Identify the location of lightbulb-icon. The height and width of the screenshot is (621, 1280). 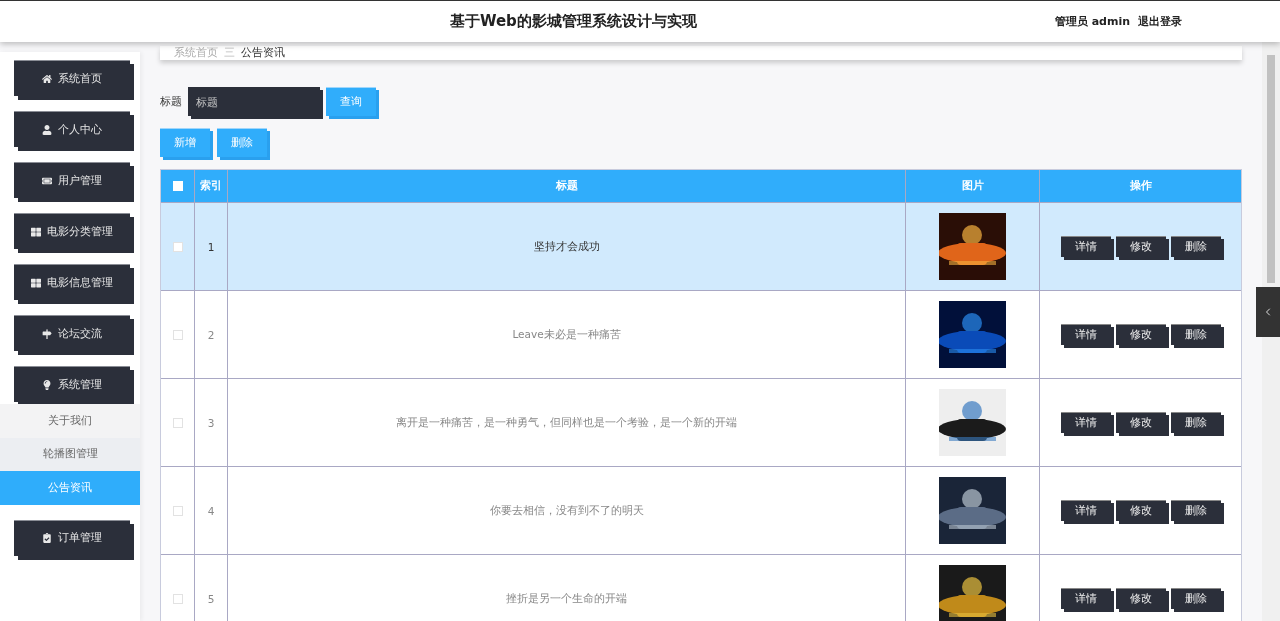
(47, 384).